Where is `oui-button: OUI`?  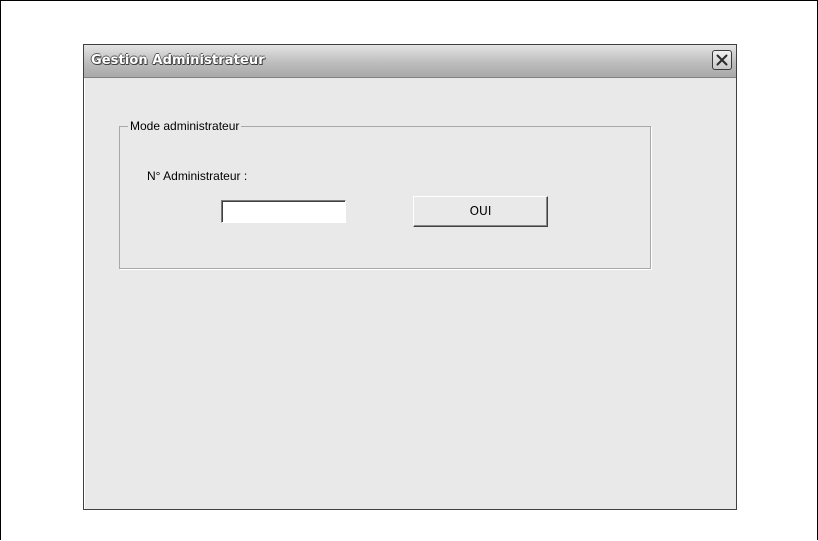
oui-button: OUI is located at coordinates (480, 211).